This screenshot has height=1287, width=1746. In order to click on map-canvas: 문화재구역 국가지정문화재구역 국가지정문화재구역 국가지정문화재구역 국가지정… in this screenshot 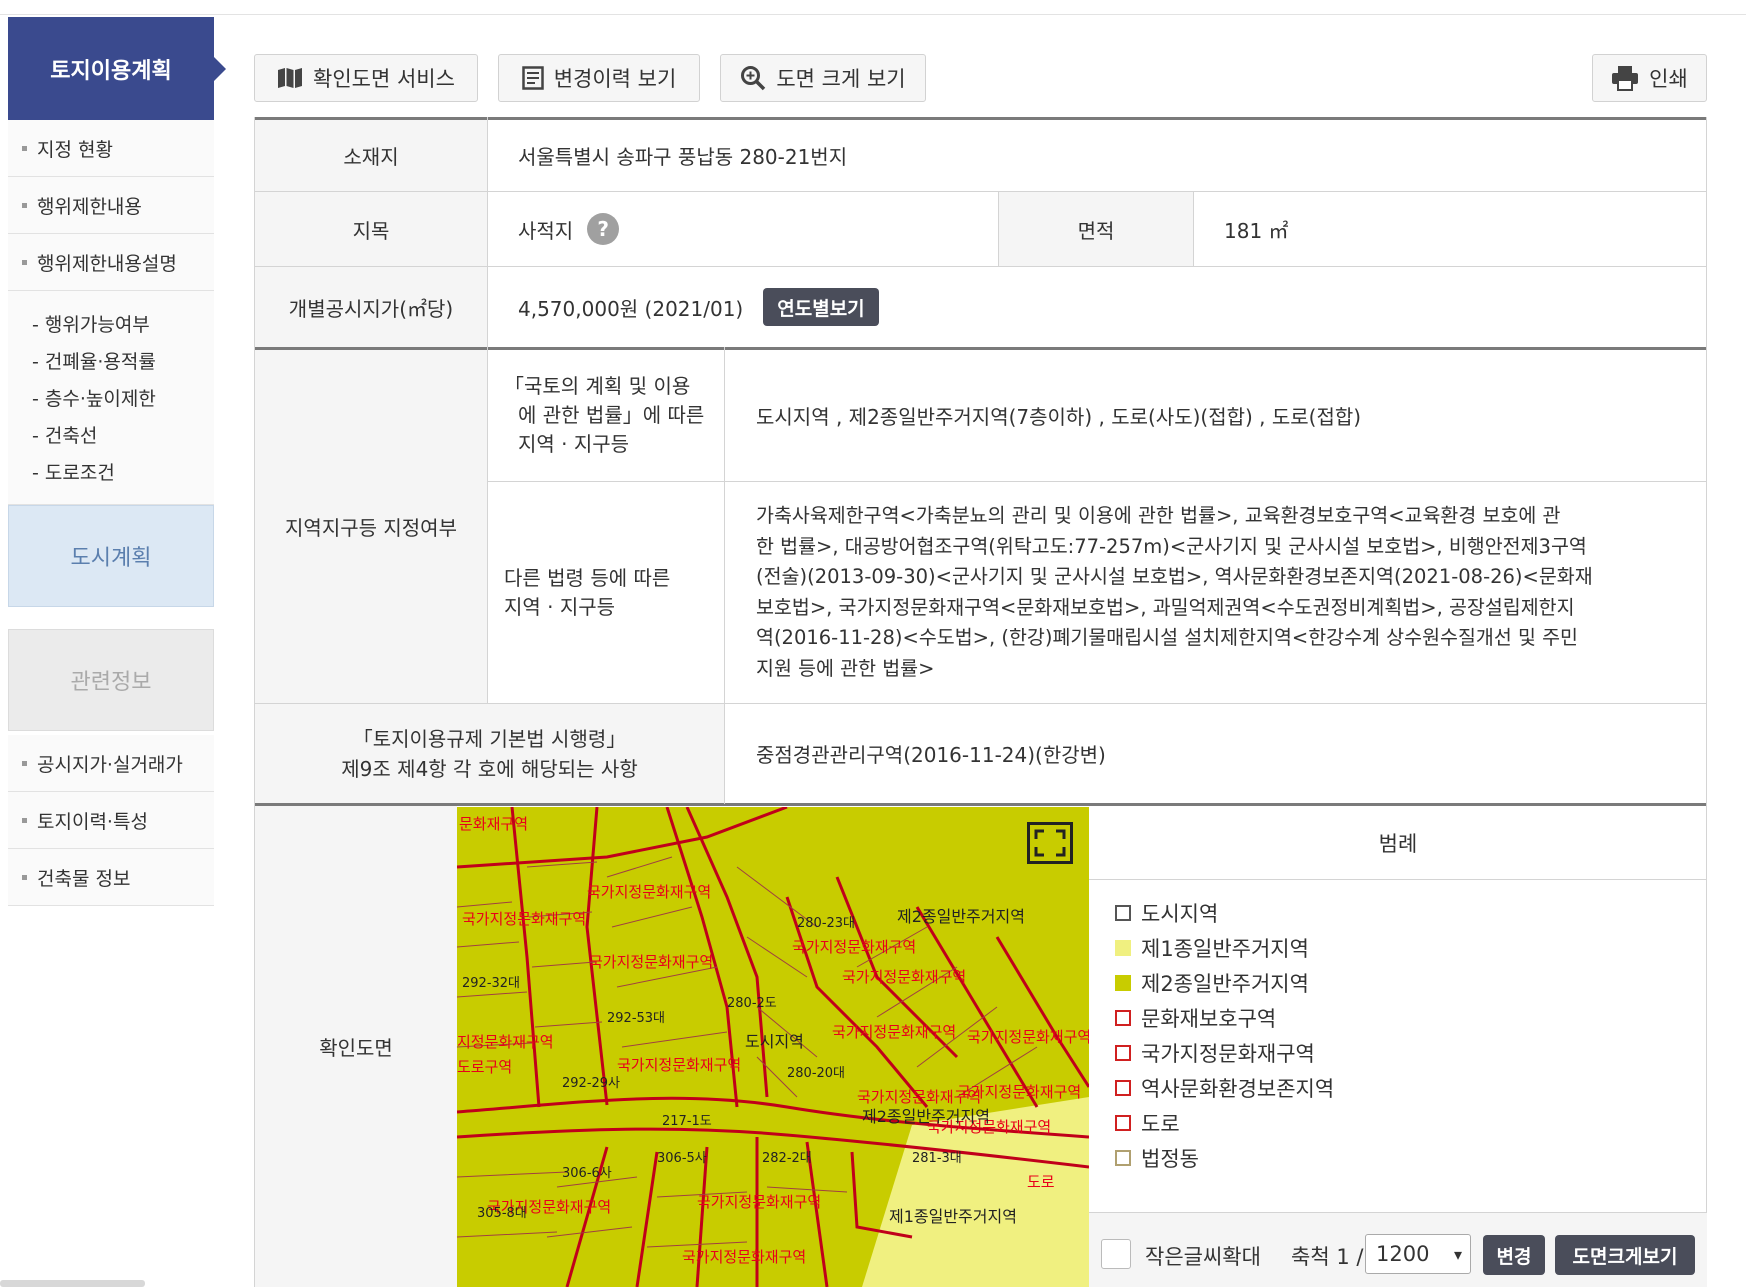, I will do `click(773, 1047)`.